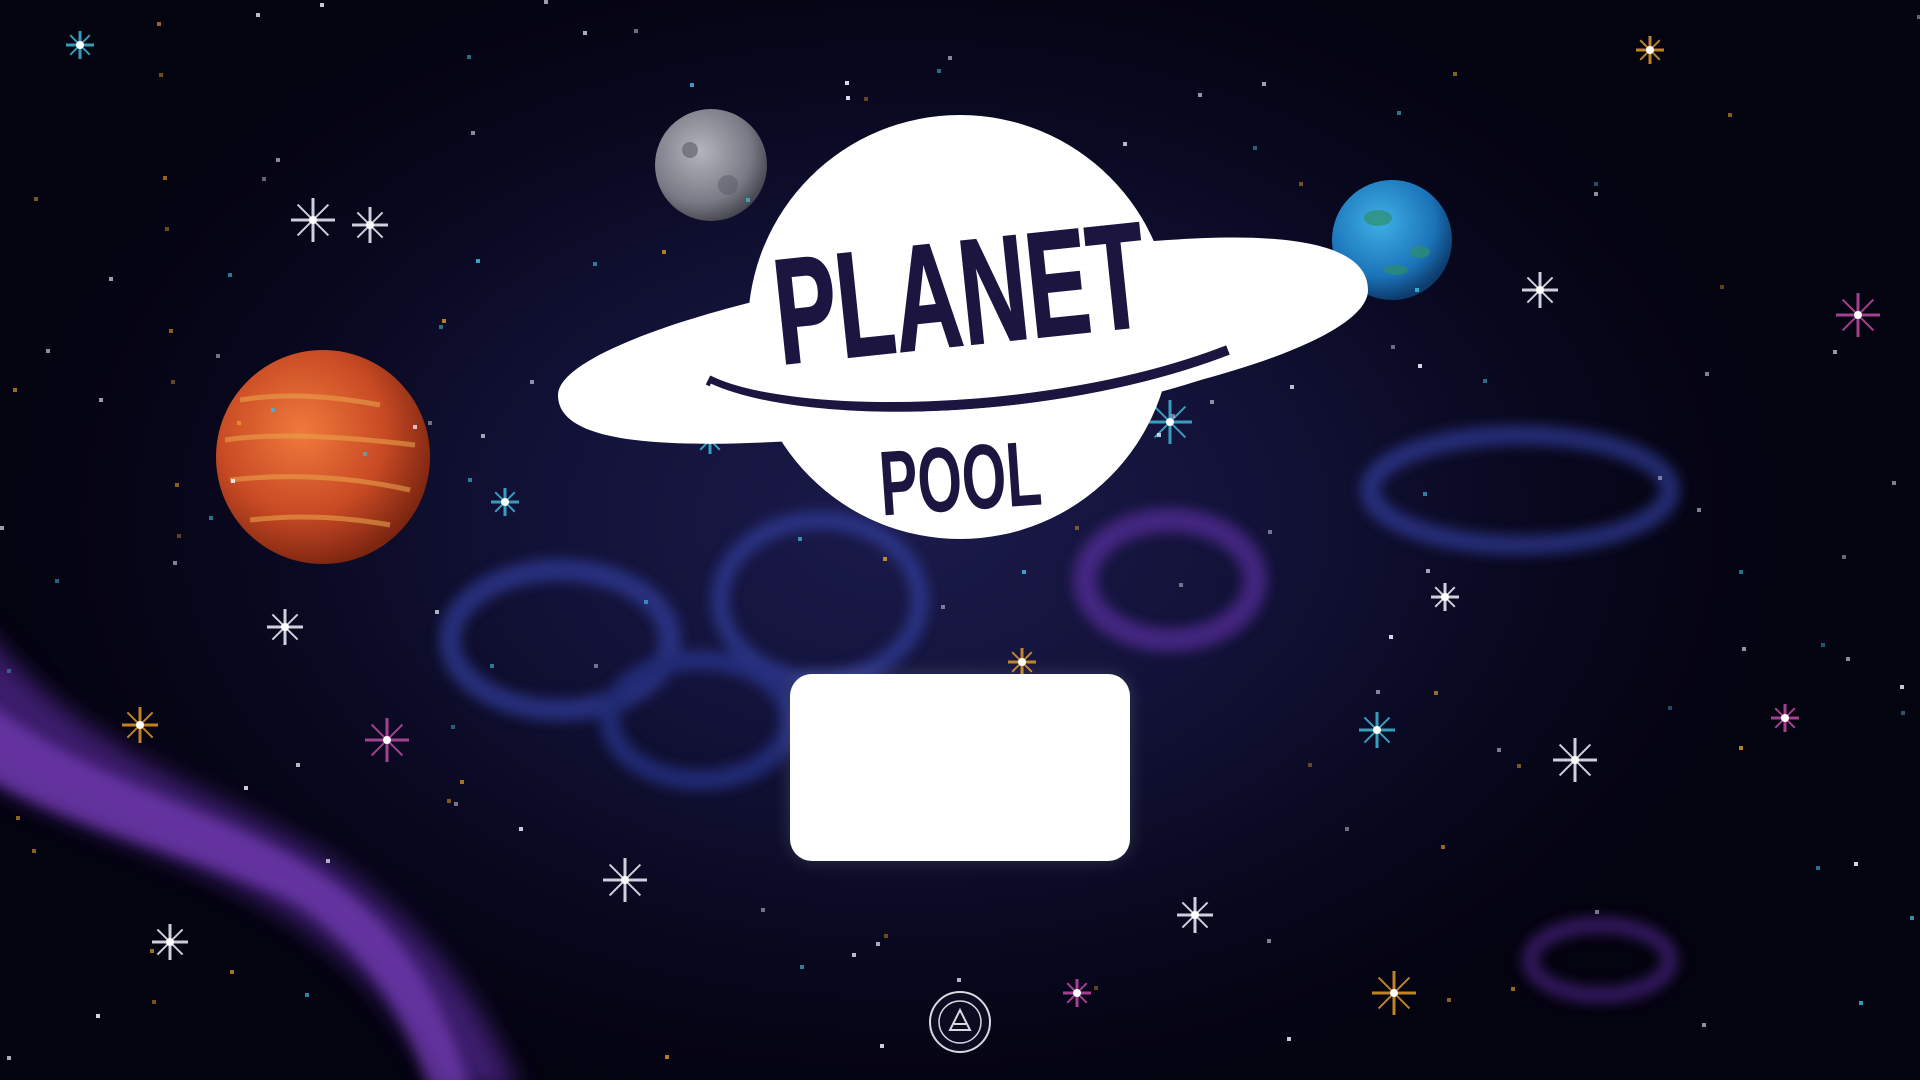 The height and width of the screenshot is (1080, 1920). I want to click on start-button, so click(960, 767).